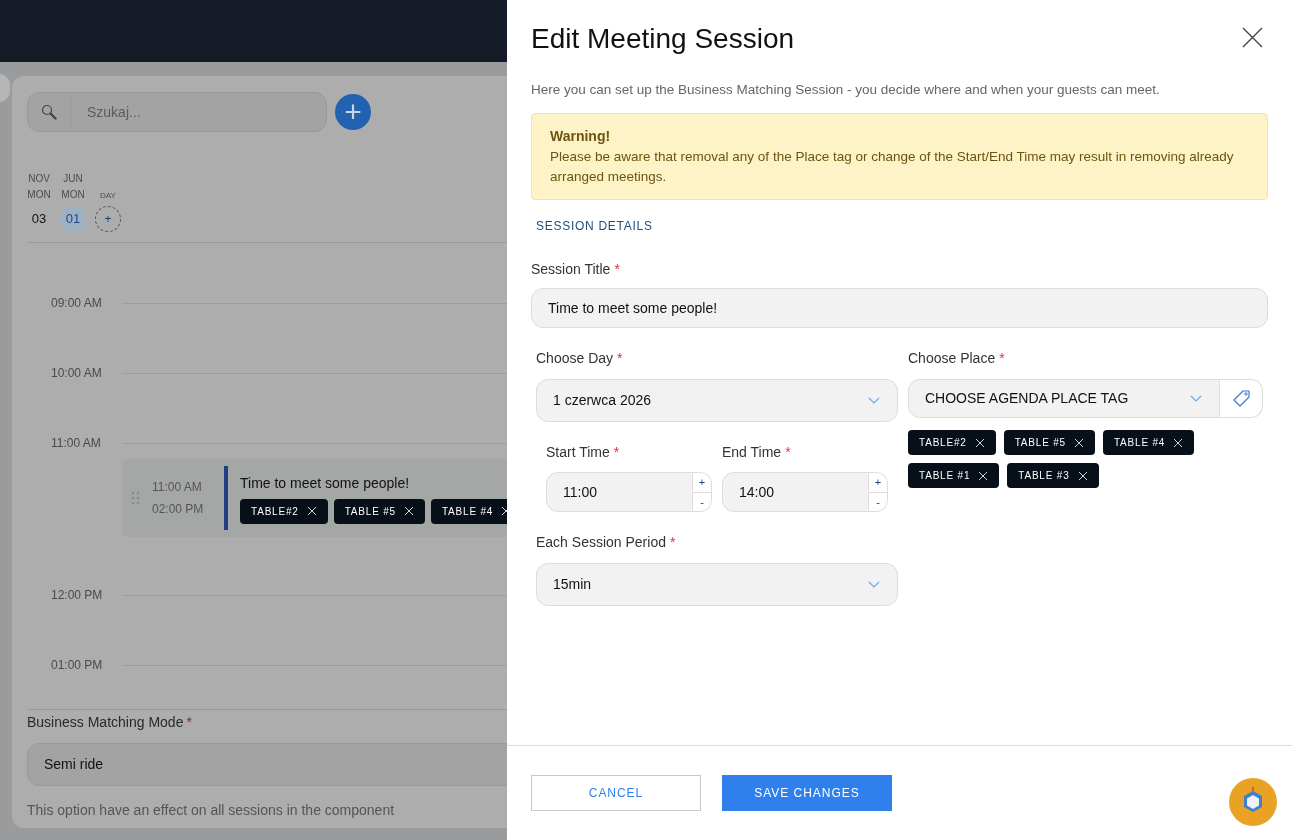 The width and height of the screenshot is (1292, 840). Describe the element at coordinates (135, 498) in the screenshot. I see `drag-handle-icon` at that location.